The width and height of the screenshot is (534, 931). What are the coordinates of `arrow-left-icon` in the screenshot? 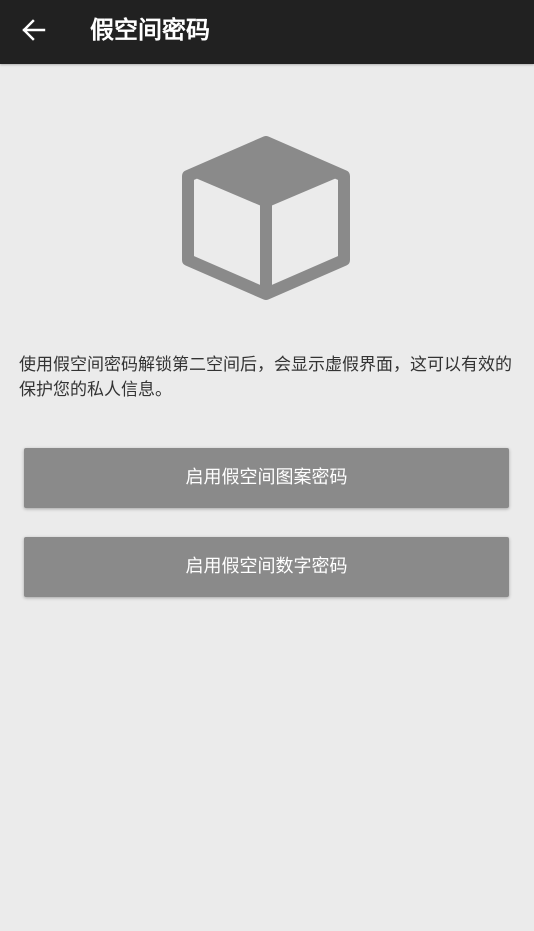 It's located at (34, 30).